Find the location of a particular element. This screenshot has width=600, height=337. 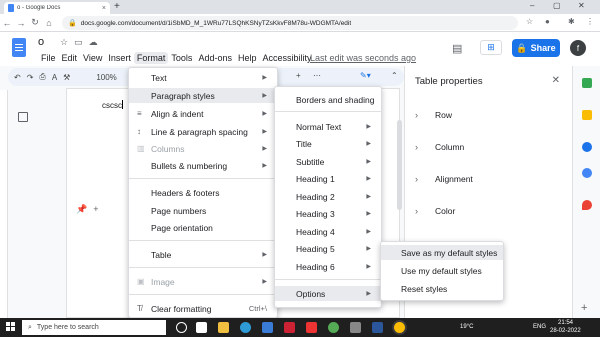

editing-mode-icon: ✎▾ is located at coordinates (365, 75).